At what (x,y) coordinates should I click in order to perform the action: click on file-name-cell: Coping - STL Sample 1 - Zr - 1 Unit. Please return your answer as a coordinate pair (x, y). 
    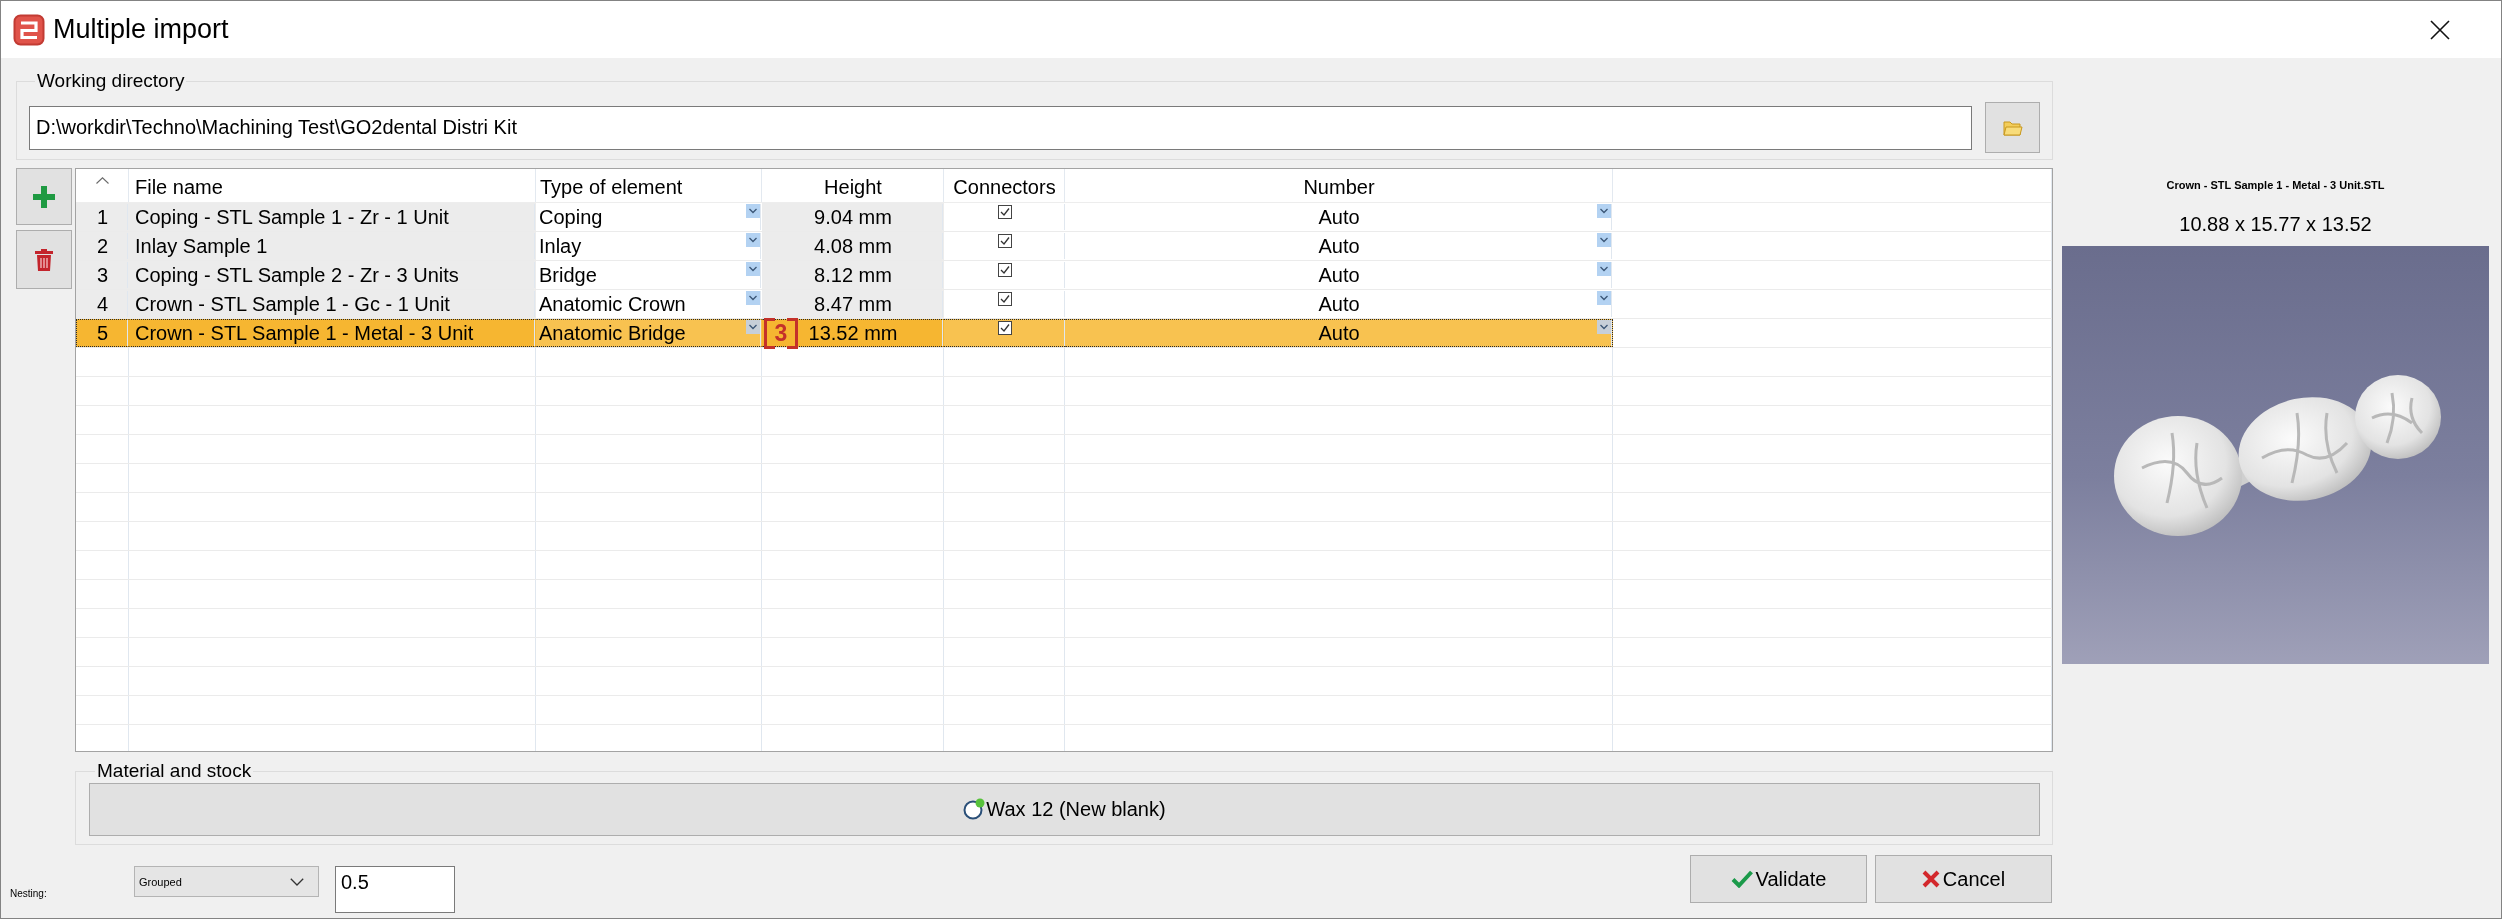
    Looking at the image, I should click on (332, 217).